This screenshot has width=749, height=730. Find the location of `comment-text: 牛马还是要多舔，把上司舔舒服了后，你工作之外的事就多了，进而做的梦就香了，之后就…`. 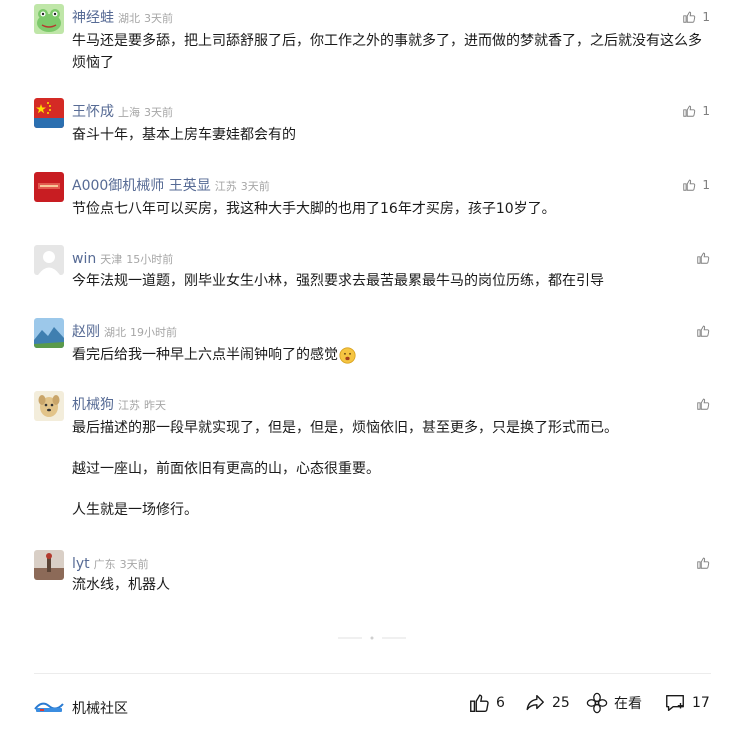

comment-text: 牛马还是要多舔，把上司舔舒服了后，你工作之外的事就多了，进而做的梦就香了，之后就… is located at coordinates (392, 58).